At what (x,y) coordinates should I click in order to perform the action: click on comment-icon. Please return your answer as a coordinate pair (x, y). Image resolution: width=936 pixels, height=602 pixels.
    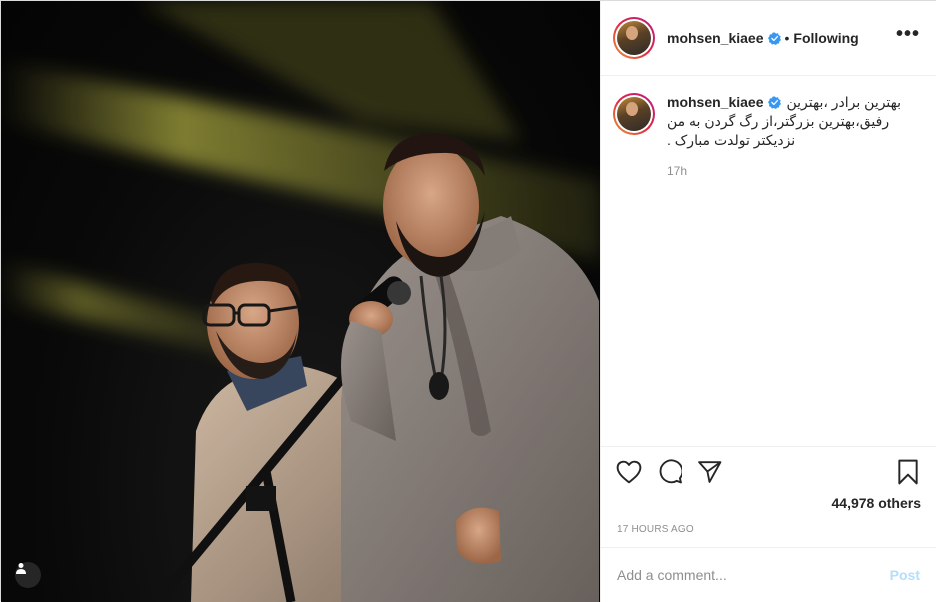
    Looking at the image, I should click on (670, 471).